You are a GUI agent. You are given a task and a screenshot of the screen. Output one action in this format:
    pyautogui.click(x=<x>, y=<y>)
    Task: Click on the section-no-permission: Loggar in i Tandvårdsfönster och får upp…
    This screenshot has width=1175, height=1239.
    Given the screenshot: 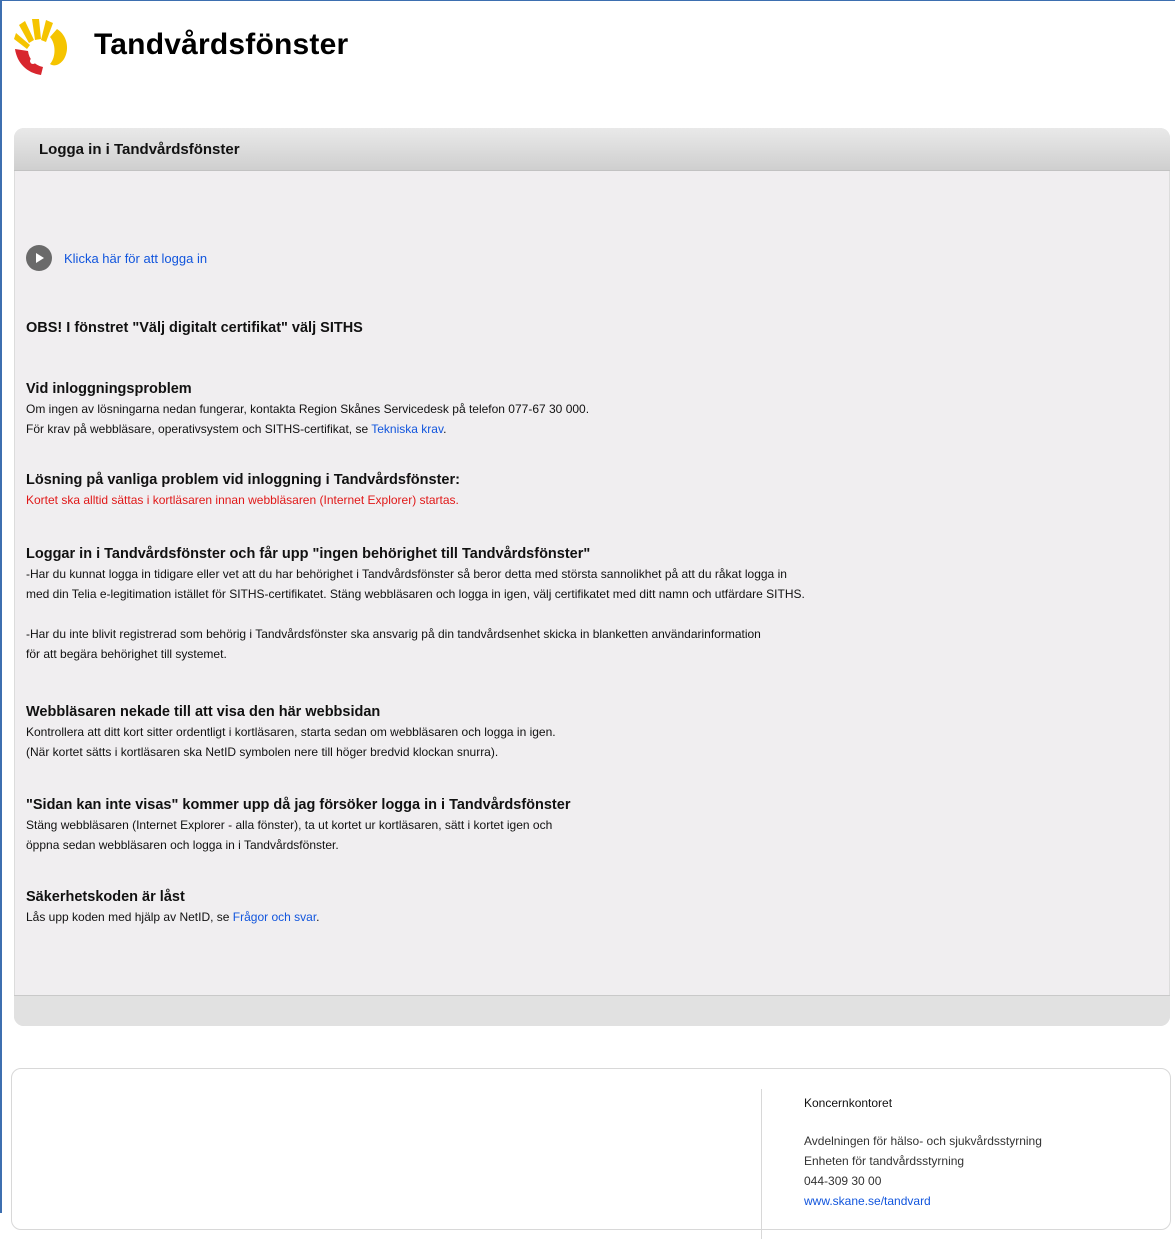 What is the action you would take?
    pyautogui.click(x=415, y=604)
    